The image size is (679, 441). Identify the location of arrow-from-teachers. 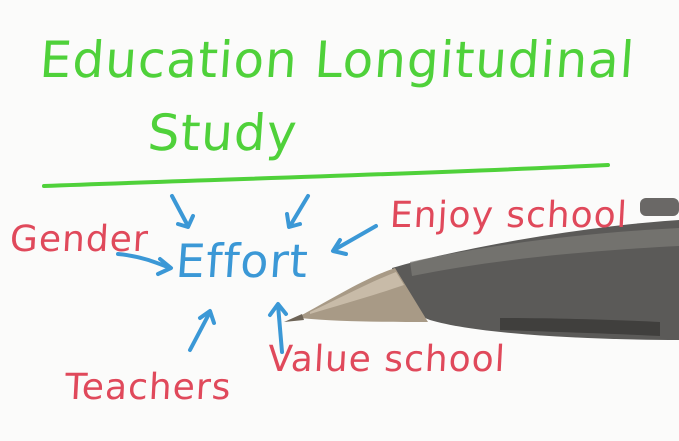
(202, 330).